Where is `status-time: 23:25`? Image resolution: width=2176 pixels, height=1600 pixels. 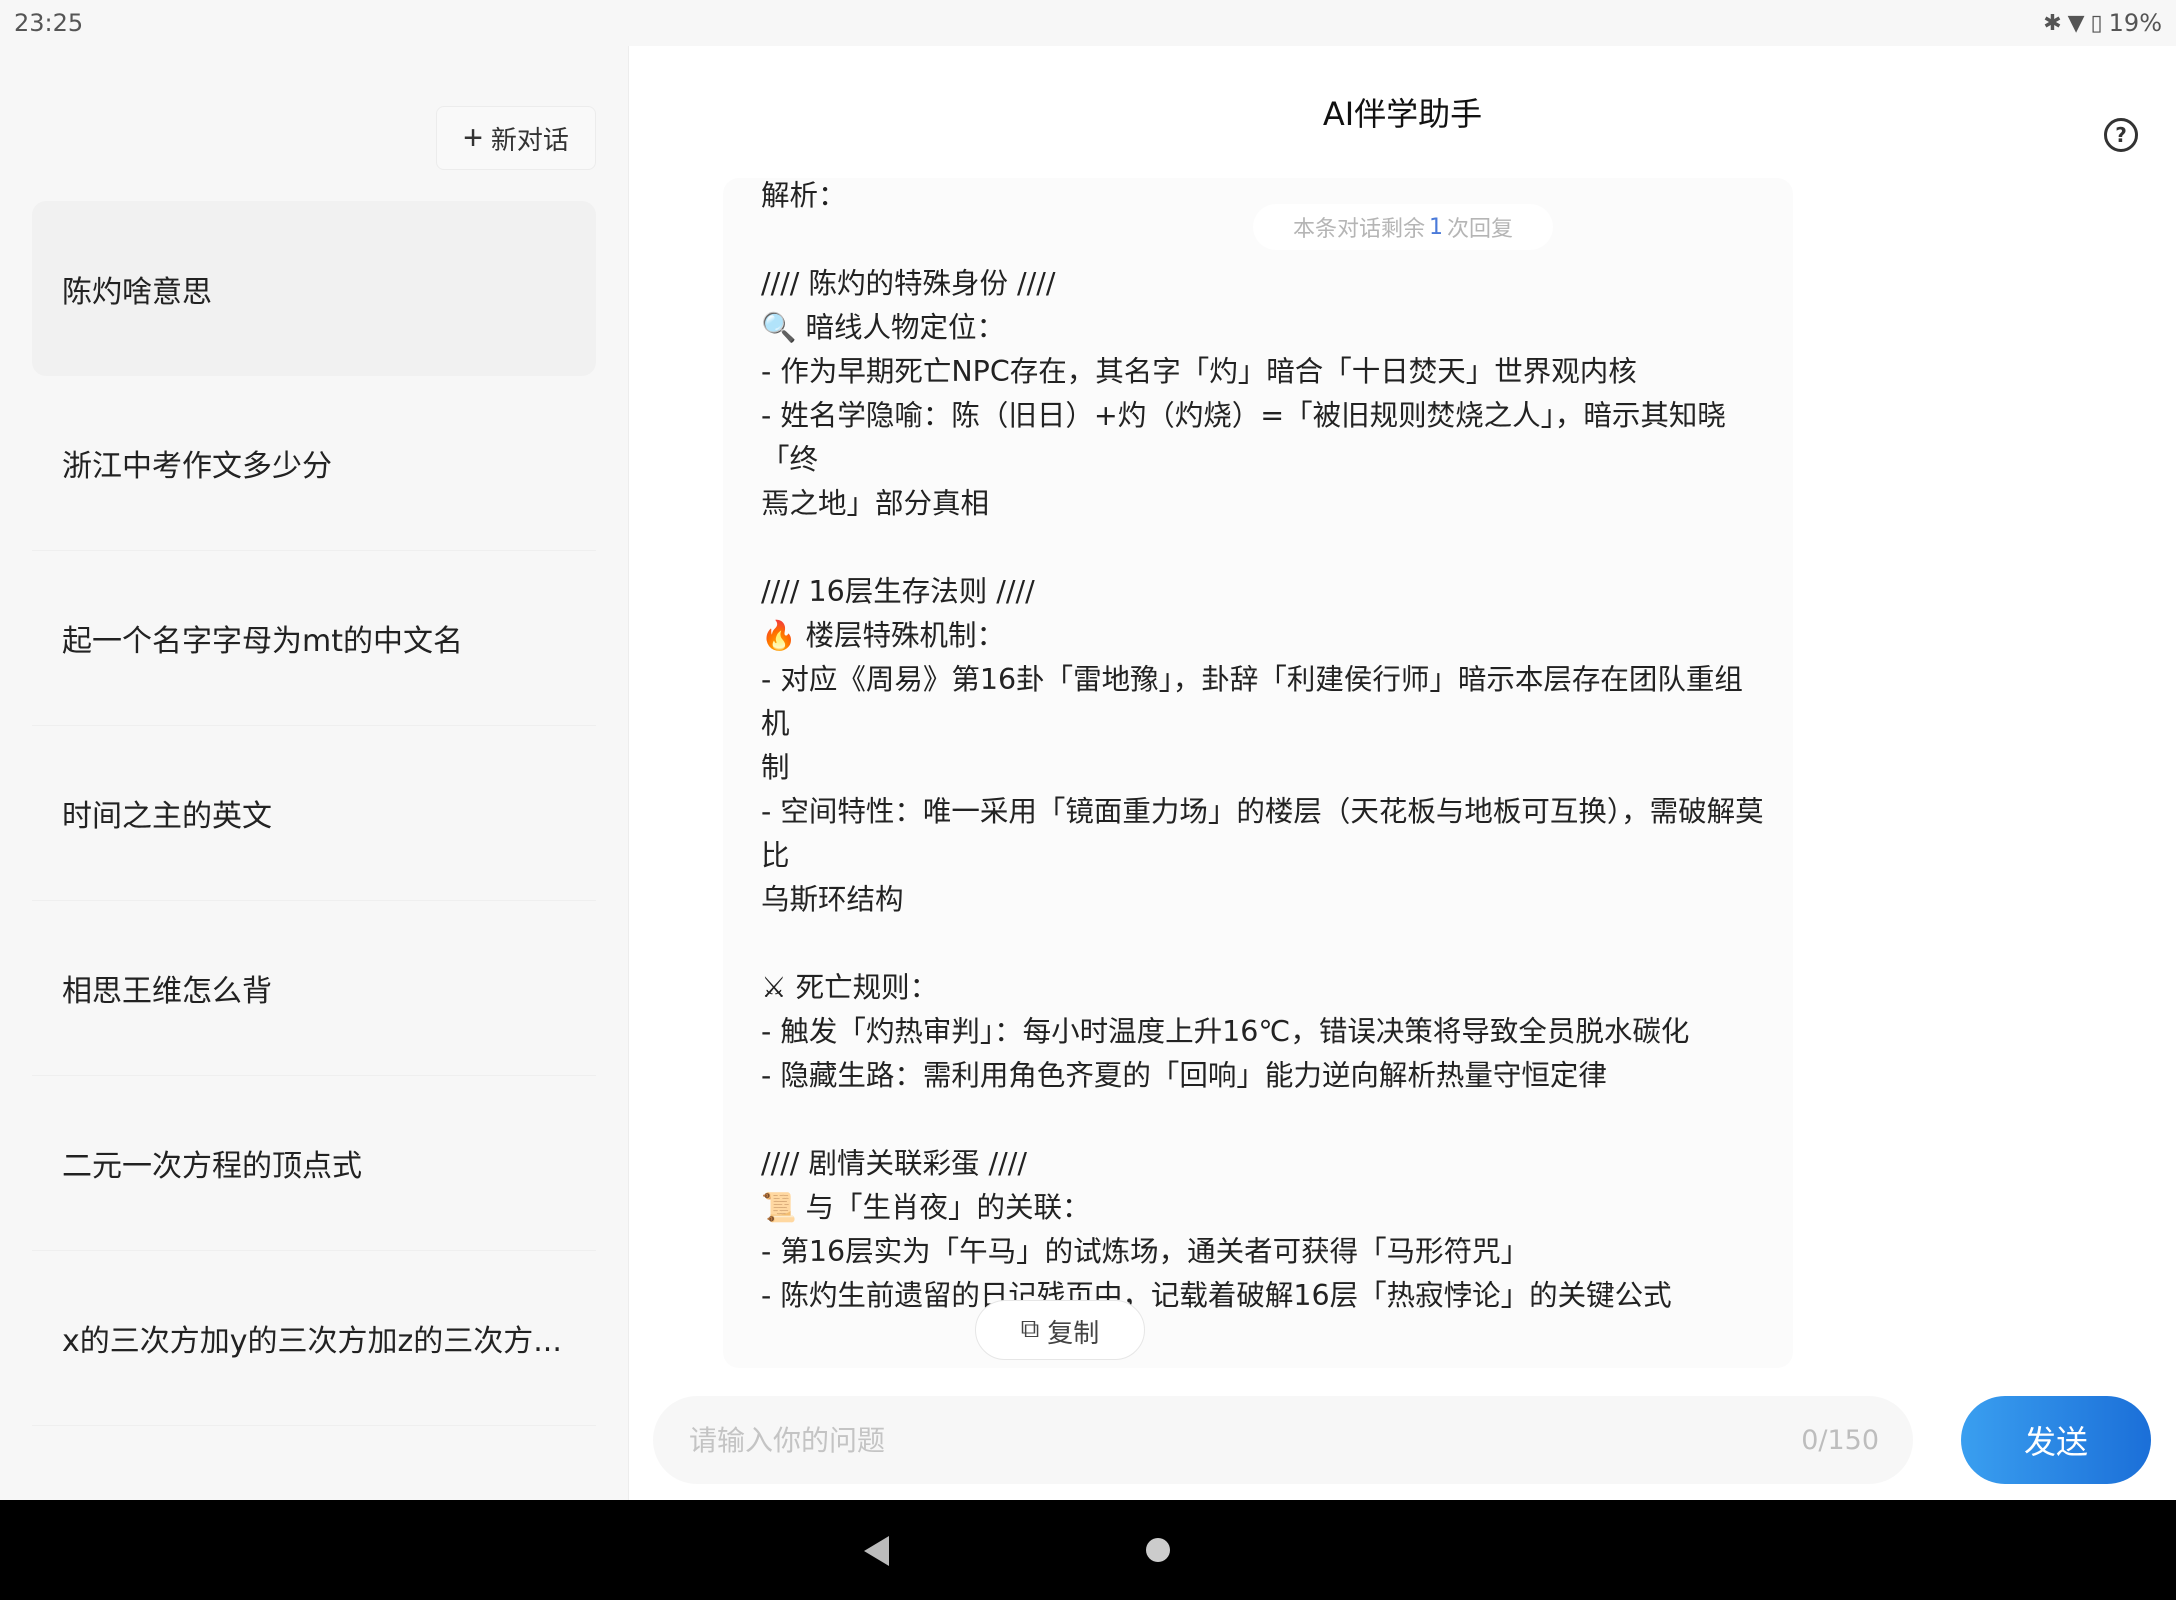 status-time: 23:25 is located at coordinates (49, 23).